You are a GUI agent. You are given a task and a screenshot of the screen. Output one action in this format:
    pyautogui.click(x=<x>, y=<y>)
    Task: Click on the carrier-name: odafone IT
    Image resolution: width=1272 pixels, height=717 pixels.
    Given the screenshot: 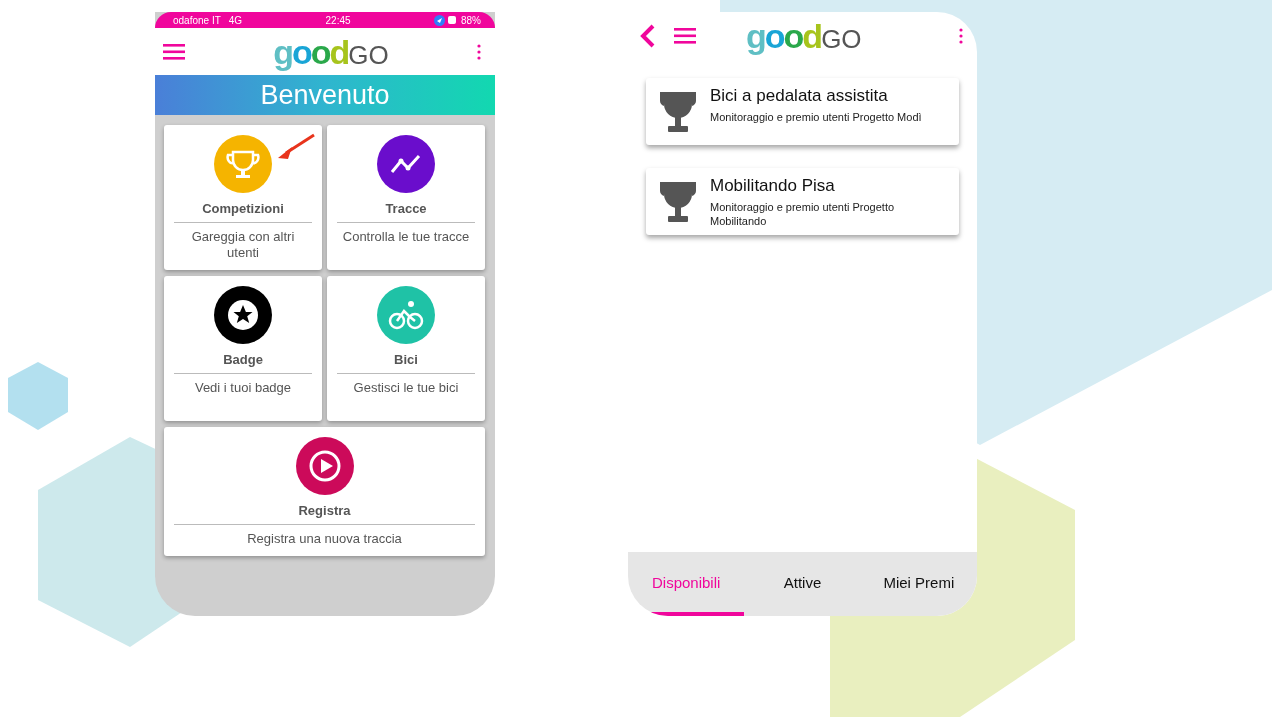 What is the action you would take?
    pyautogui.click(x=197, y=20)
    